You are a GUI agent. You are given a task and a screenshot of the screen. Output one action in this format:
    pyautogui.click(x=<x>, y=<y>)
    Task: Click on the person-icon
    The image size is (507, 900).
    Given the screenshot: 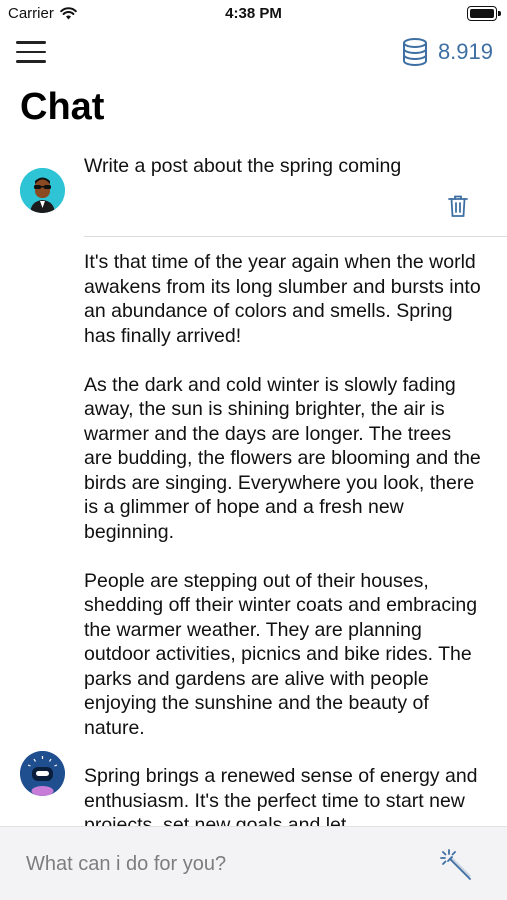 What is the action you would take?
    pyautogui.click(x=42, y=190)
    